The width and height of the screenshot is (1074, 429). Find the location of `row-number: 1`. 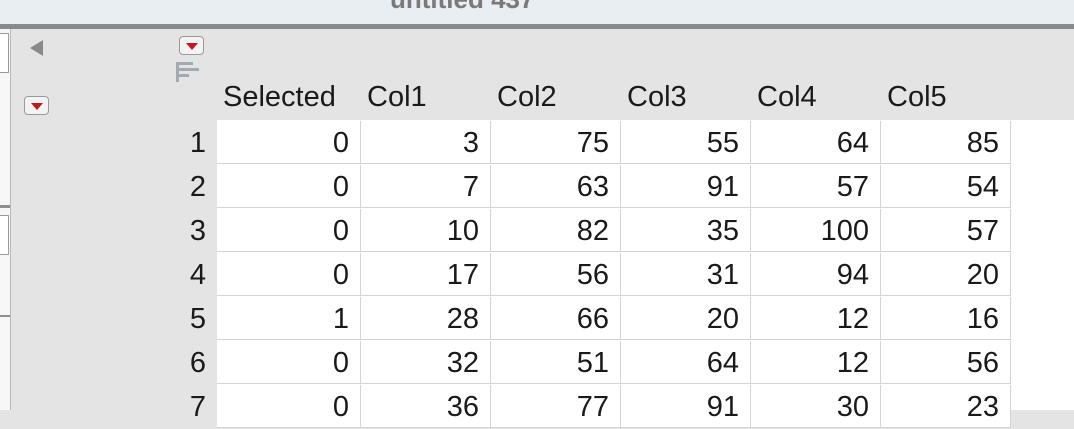

row-number: 1 is located at coordinates (178, 143).